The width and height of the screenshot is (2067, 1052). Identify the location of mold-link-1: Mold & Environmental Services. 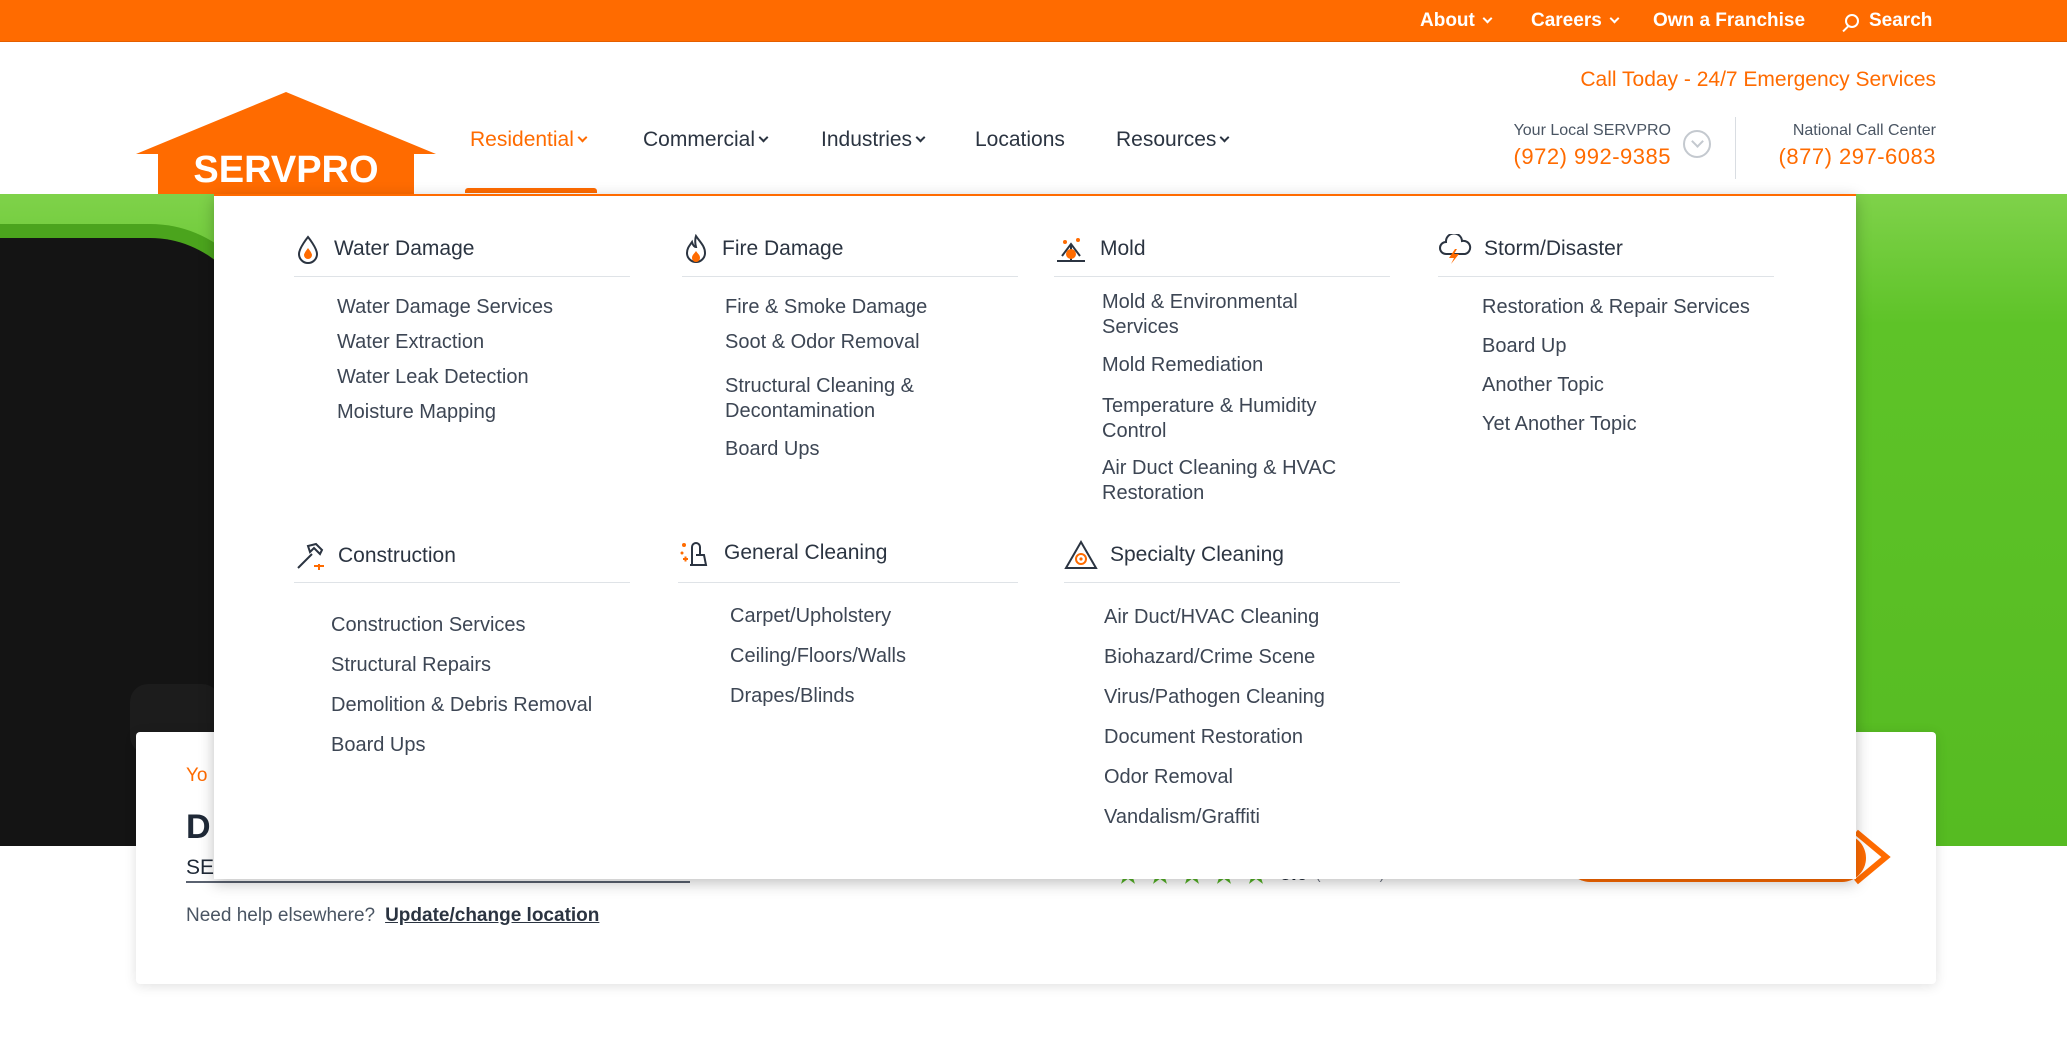
(1232, 315).